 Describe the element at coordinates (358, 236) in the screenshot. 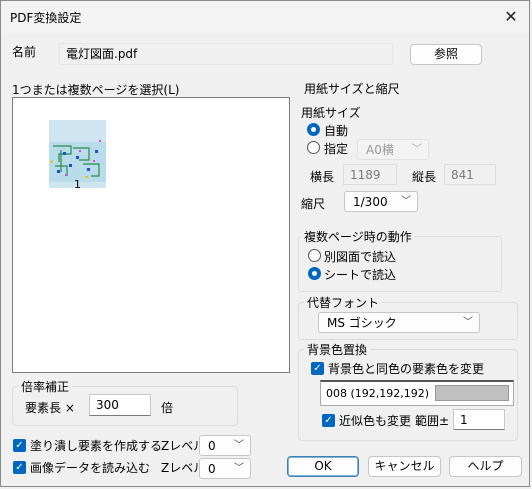

I see `multipage-group-label: 複数ページ時の動作` at that location.